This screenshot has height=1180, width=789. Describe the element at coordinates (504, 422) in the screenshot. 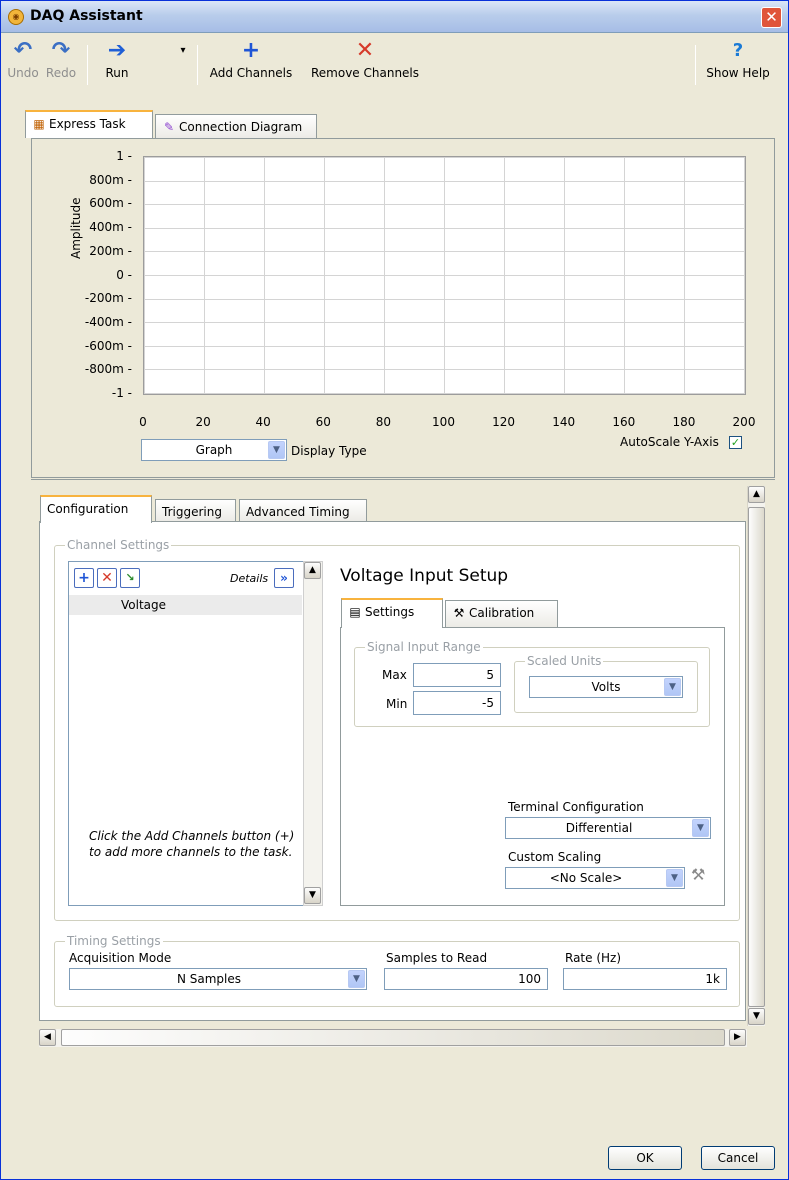

I see `x-tick-label: 120` at that location.